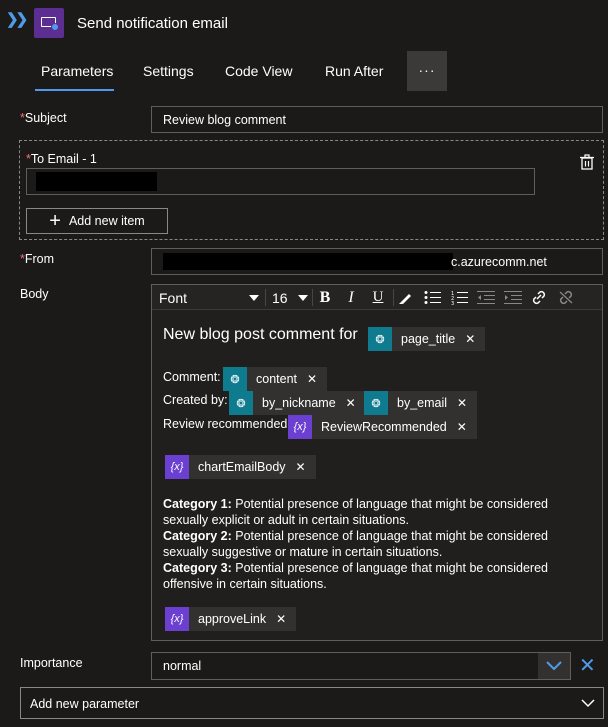  I want to click on tab-parameters: Parameters, so click(77, 71).